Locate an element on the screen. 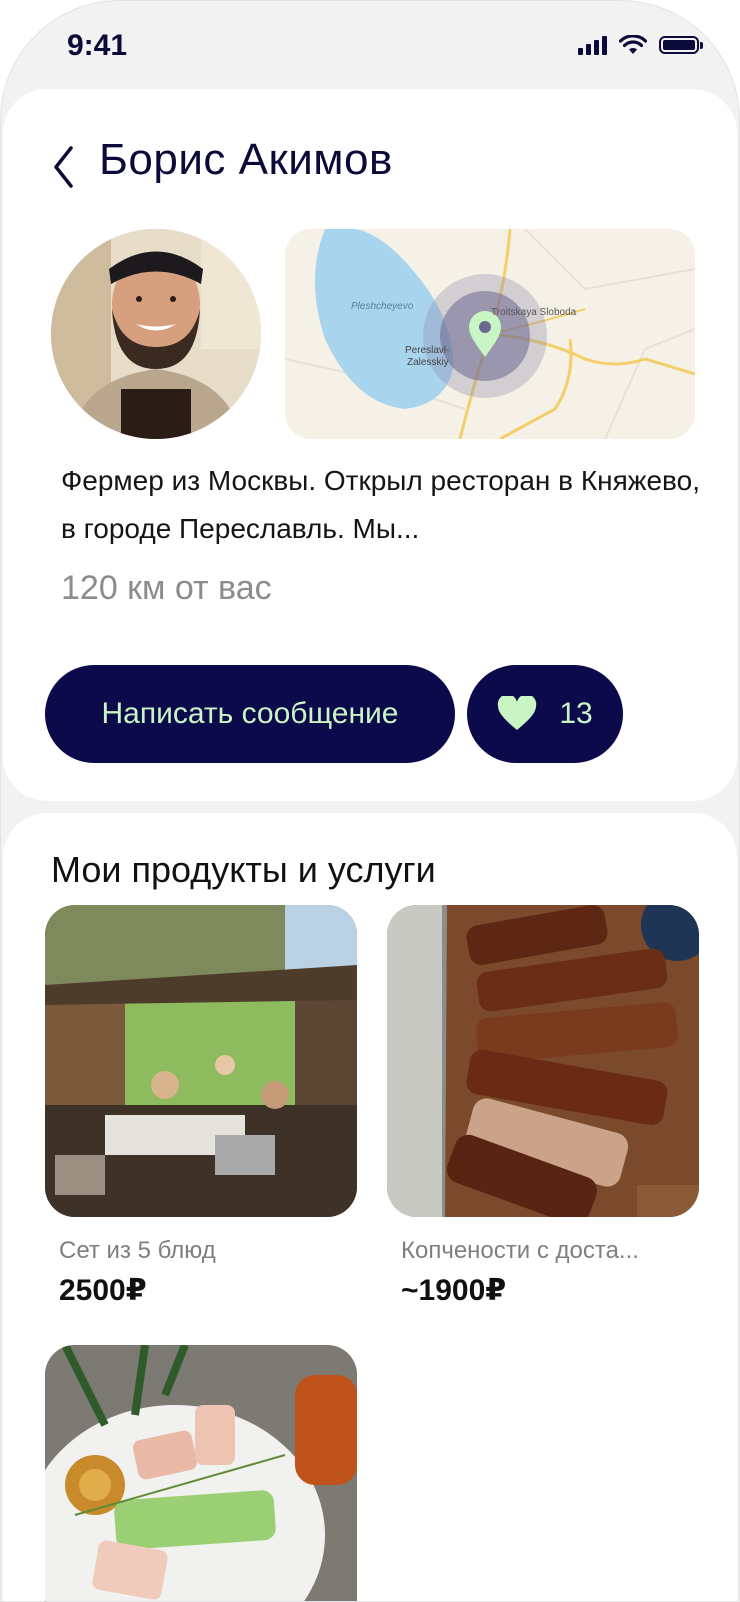  map-label-town-line1: Pereslavl- is located at coordinates (427, 350).